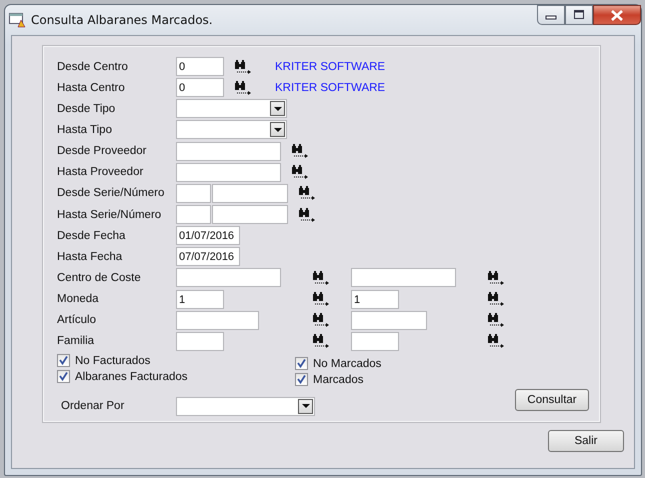 The height and width of the screenshot is (478, 645). What do you see at coordinates (93, 406) in the screenshot?
I see `sort-label: Ordenar Por` at bounding box center [93, 406].